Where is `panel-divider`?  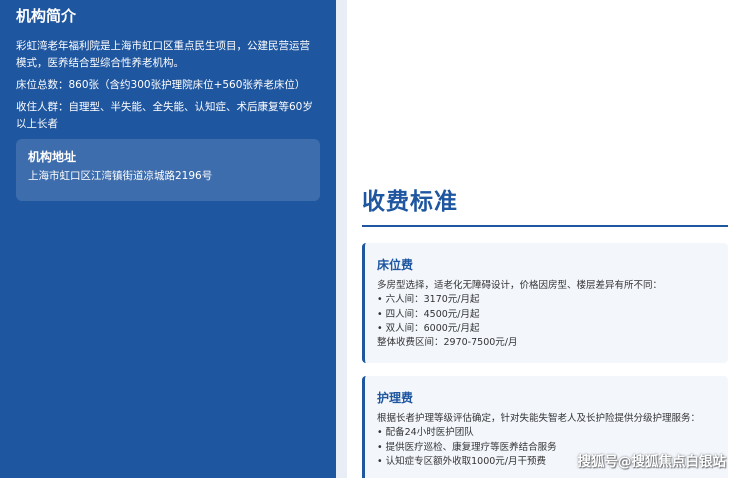 panel-divider is located at coordinates (341, 239).